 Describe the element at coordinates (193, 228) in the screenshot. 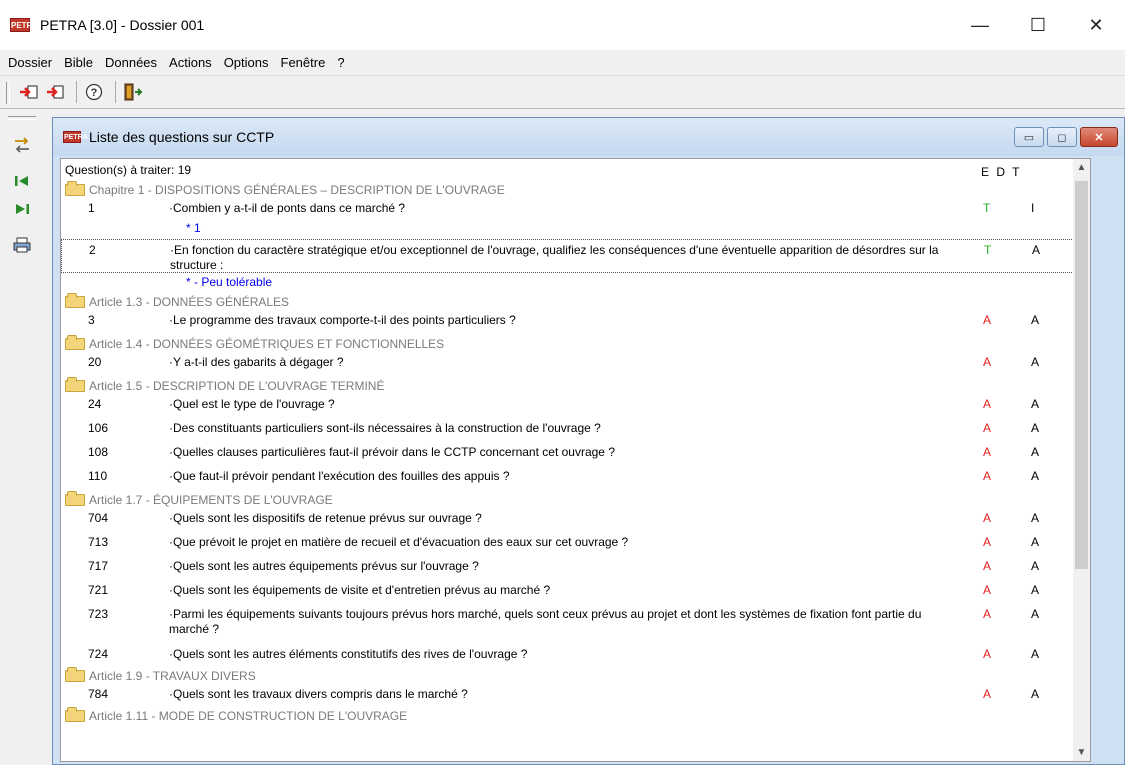

I see `answer-text: * 1` at that location.